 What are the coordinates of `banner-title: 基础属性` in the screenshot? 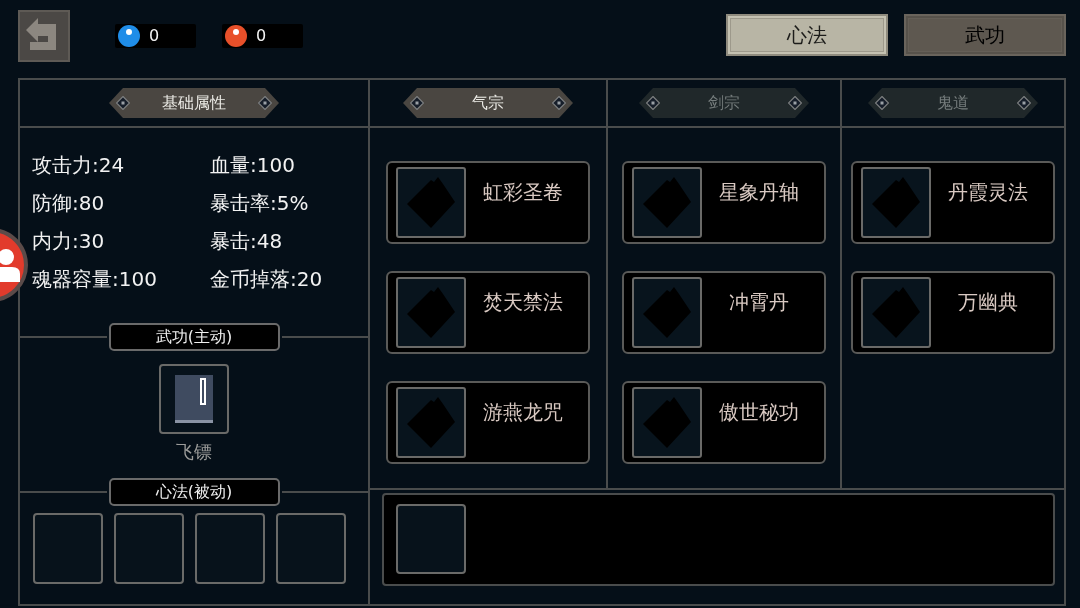 It's located at (194, 103).